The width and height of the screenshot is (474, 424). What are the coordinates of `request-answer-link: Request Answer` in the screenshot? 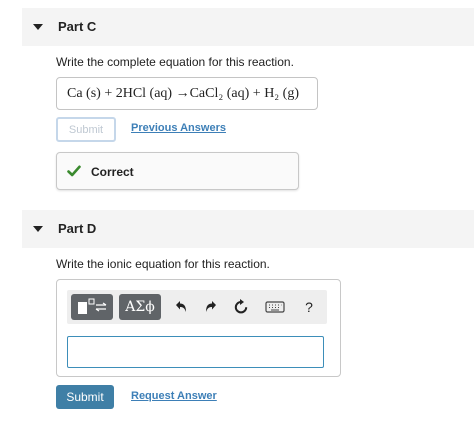 It's located at (174, 396).